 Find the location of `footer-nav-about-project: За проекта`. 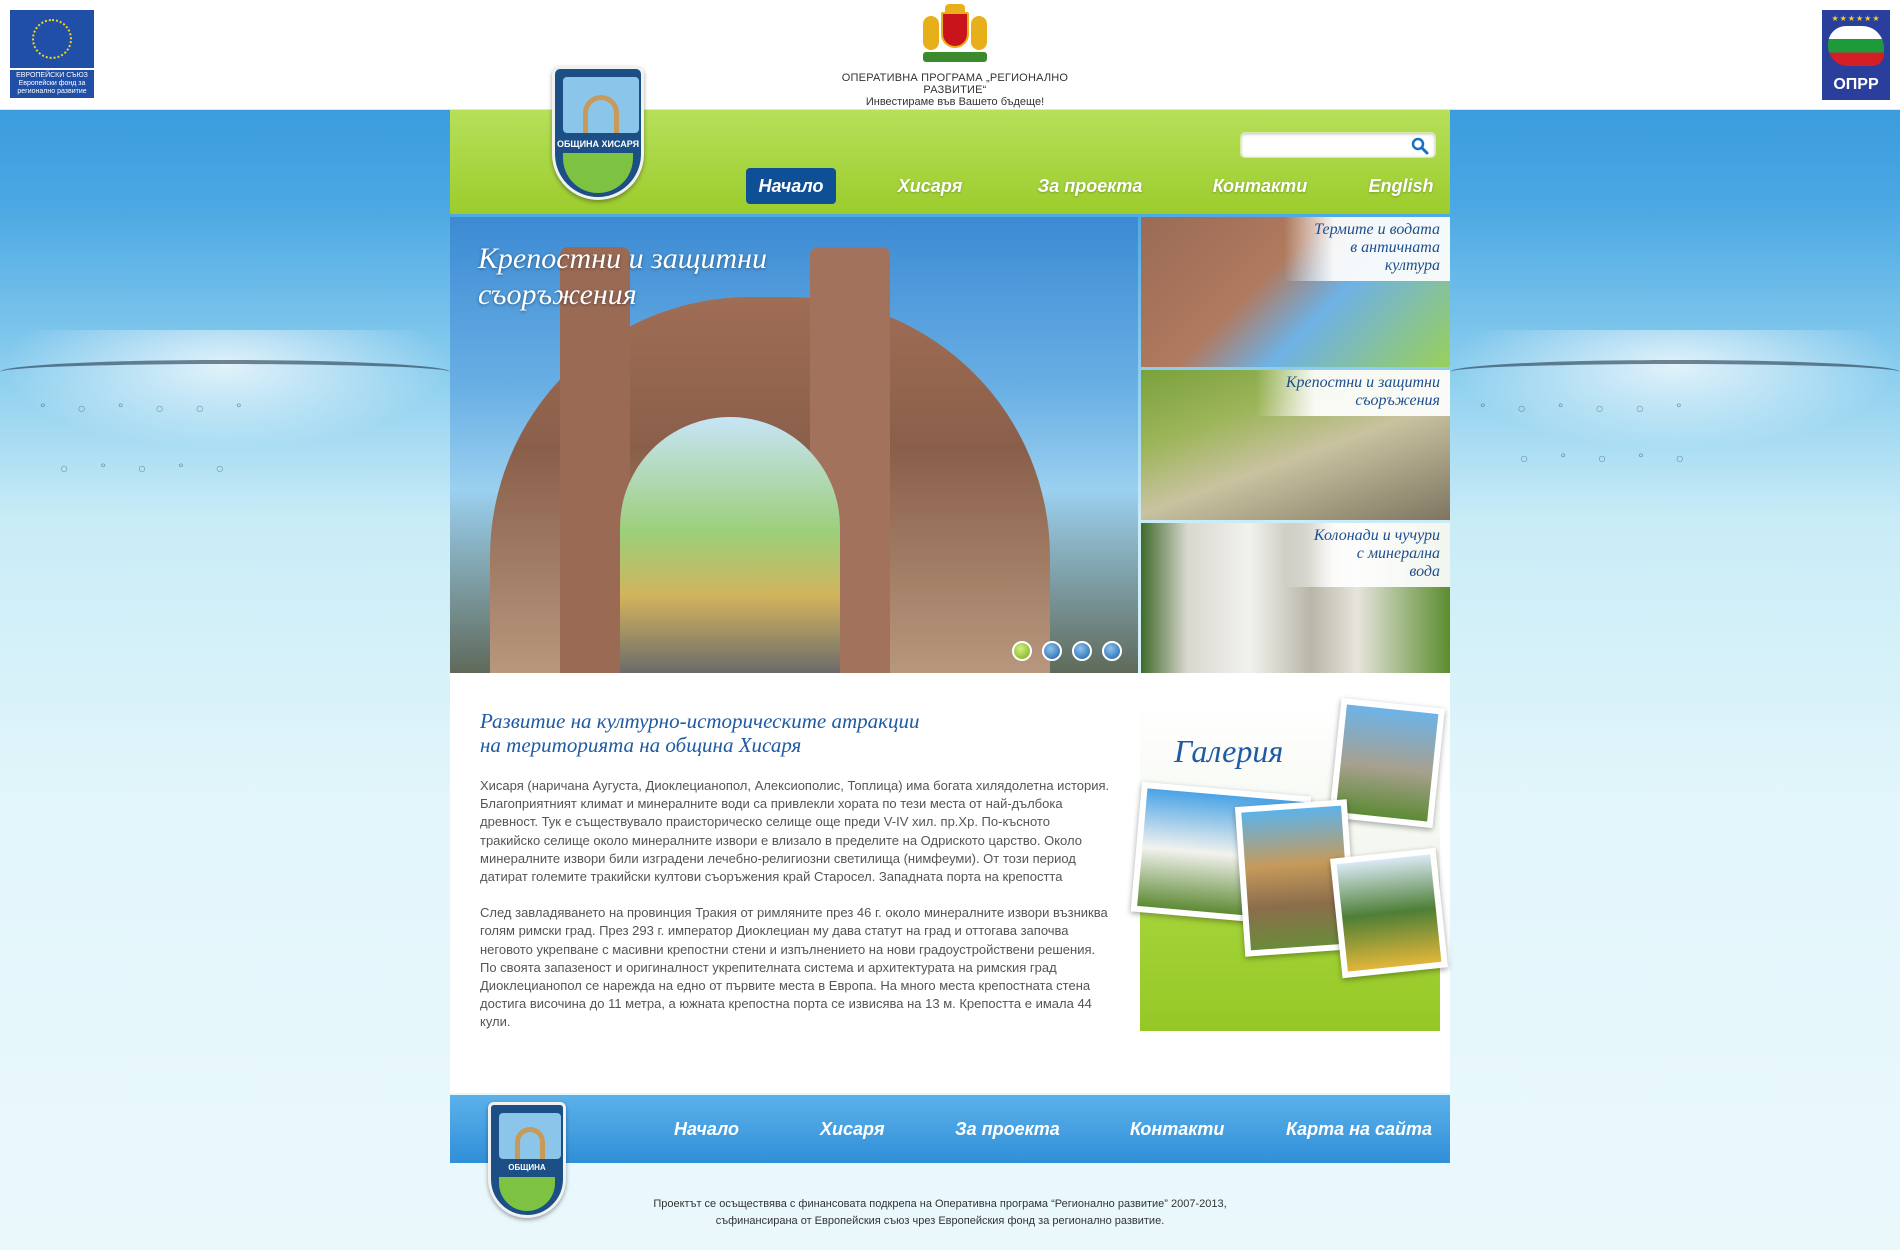

footer-nav-about-project: За проекта is located at coordinates (1007, 1129).